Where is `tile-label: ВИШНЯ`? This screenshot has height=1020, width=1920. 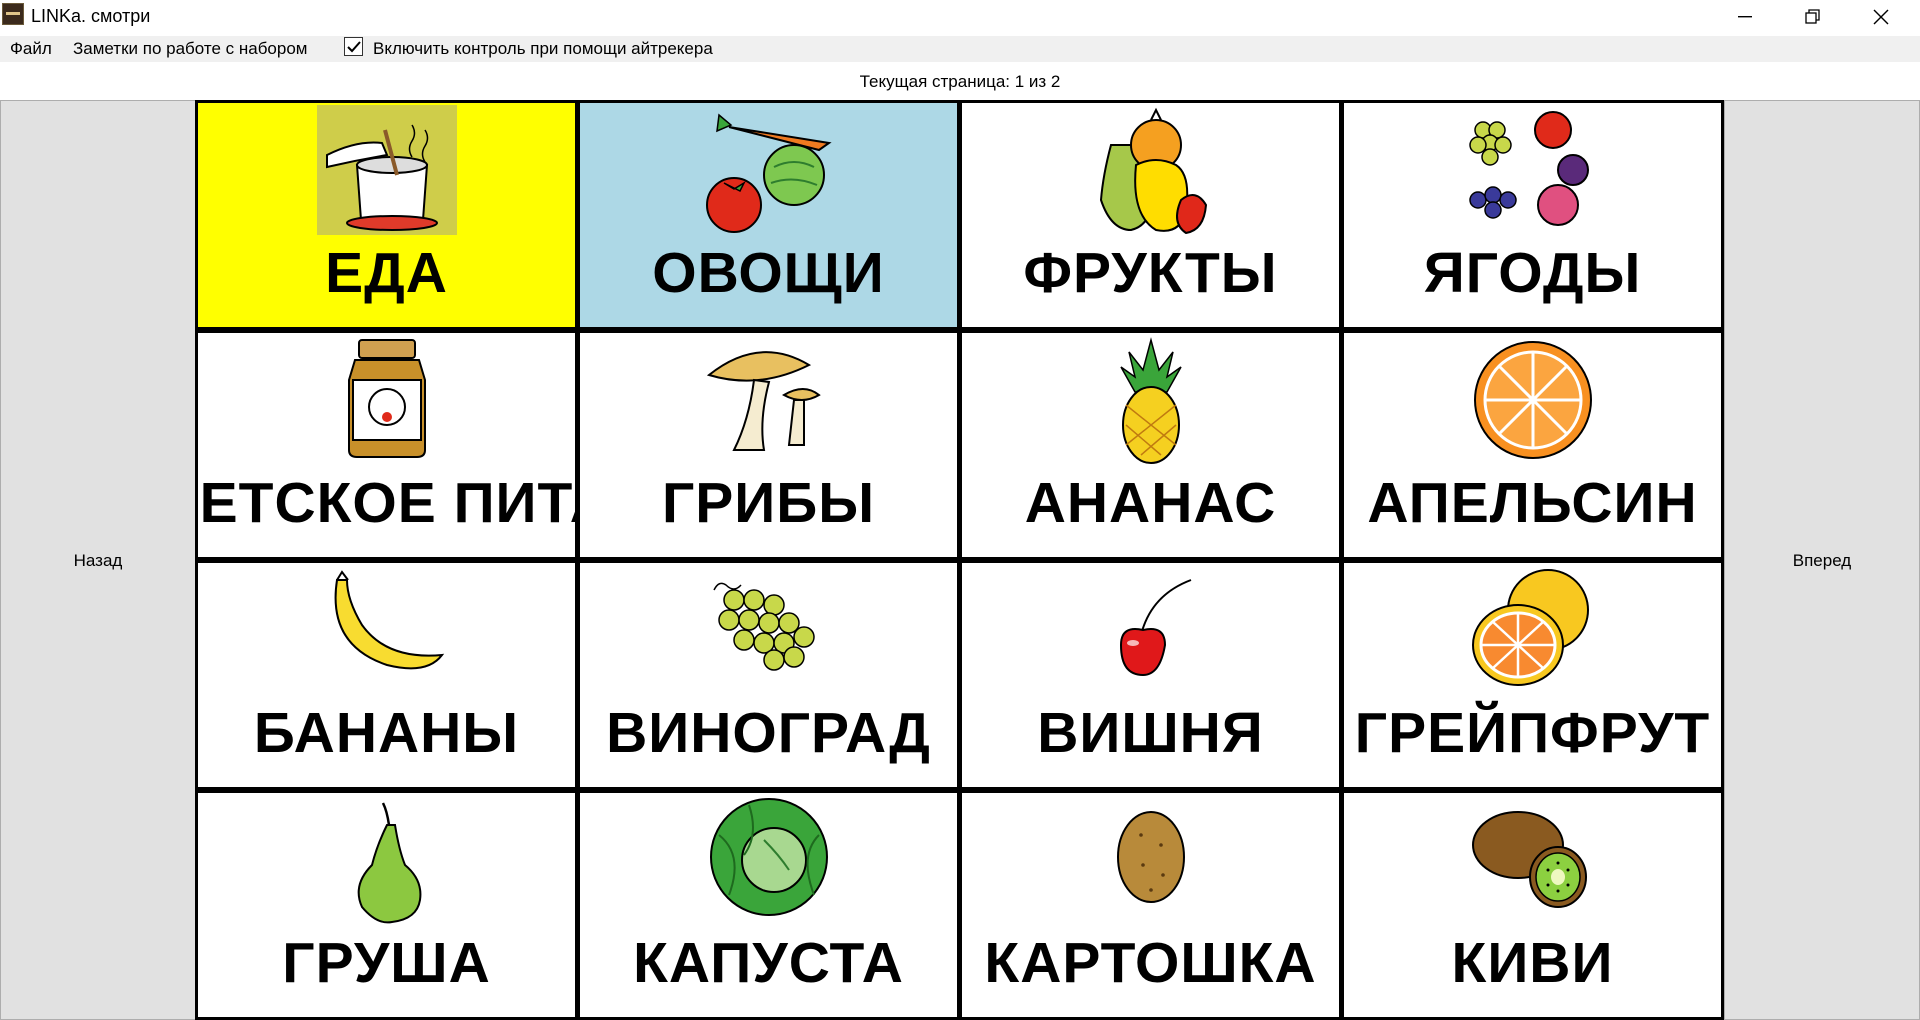
tile-label: ВИШНЯ is located at coordinates (1150, 733).